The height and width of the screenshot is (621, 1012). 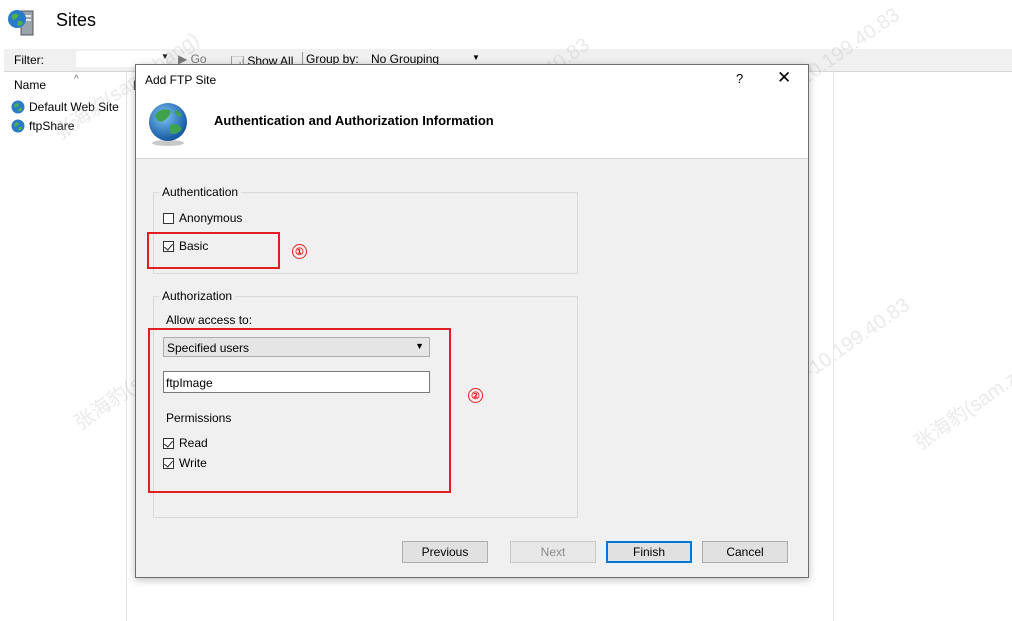 I want to click on filter-label: Filter:, so click(x=29, y=60).